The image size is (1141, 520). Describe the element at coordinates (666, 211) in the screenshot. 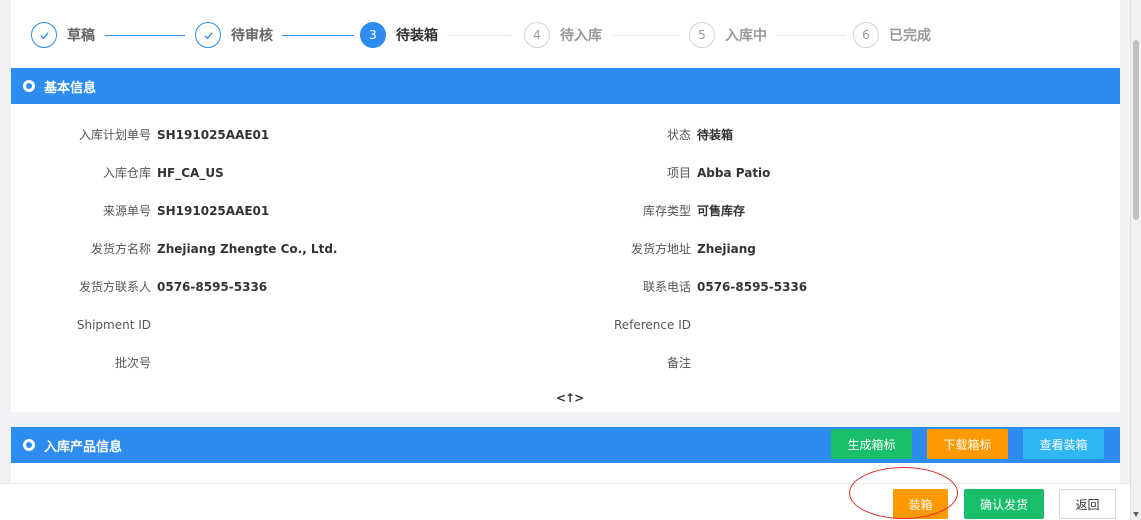

I see `field-label: 库存类型` at that location.